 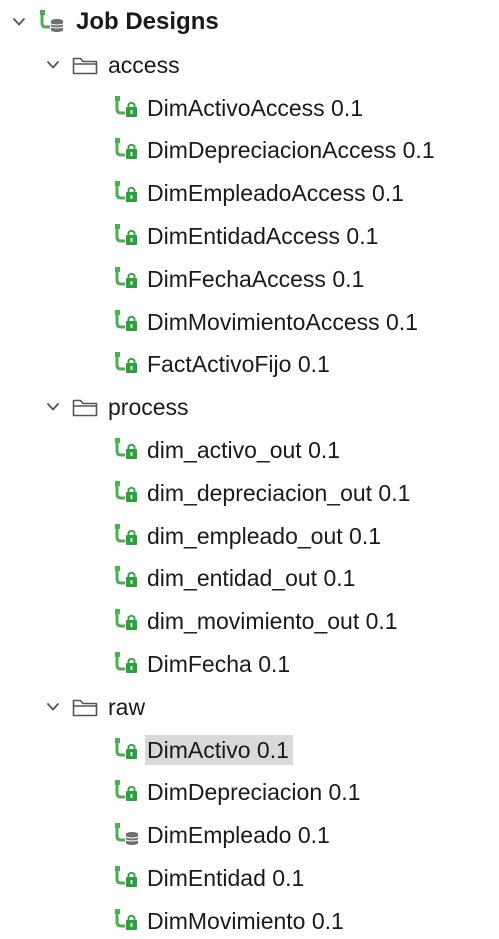 What do you see at coordinates (263, 236) in the screenshot?
I see `tree-job-label: DimEntidadAccess 0.1` at bounding box center [263, 236].